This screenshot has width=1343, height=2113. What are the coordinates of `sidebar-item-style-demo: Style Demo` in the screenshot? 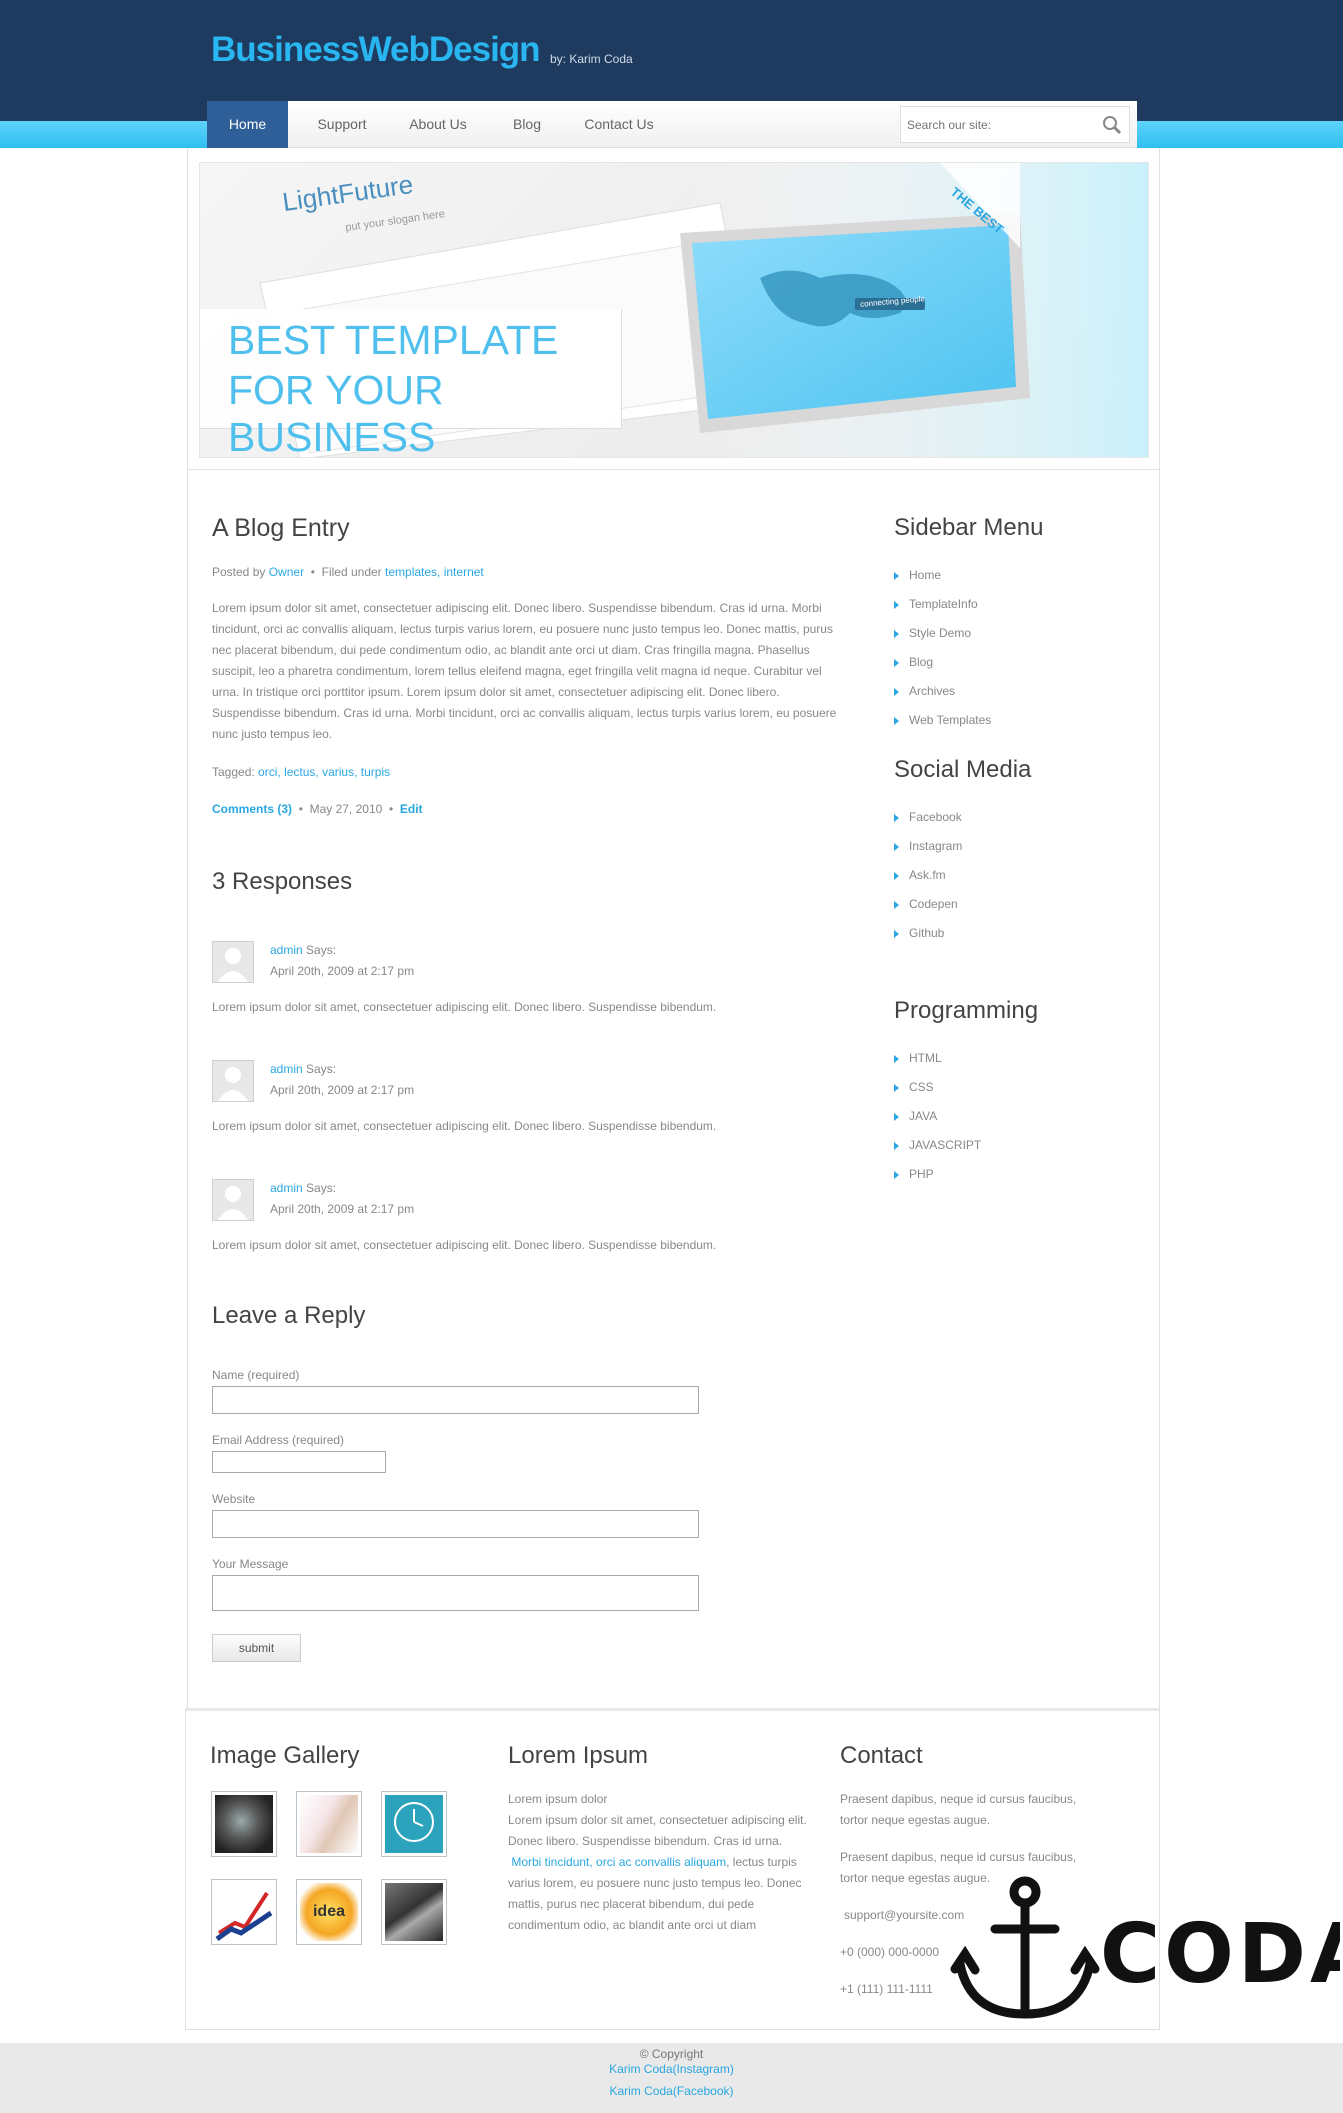 It's located at (932, 633).